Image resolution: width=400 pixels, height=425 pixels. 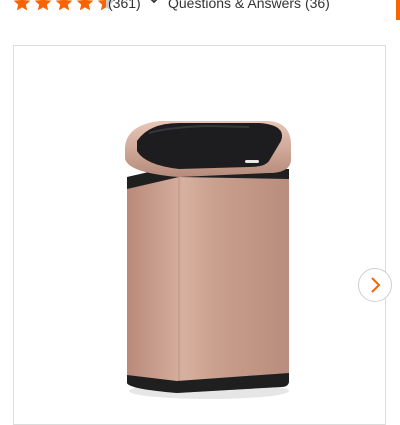 I want to click on review-count: (361), so click(x=124, y=5).